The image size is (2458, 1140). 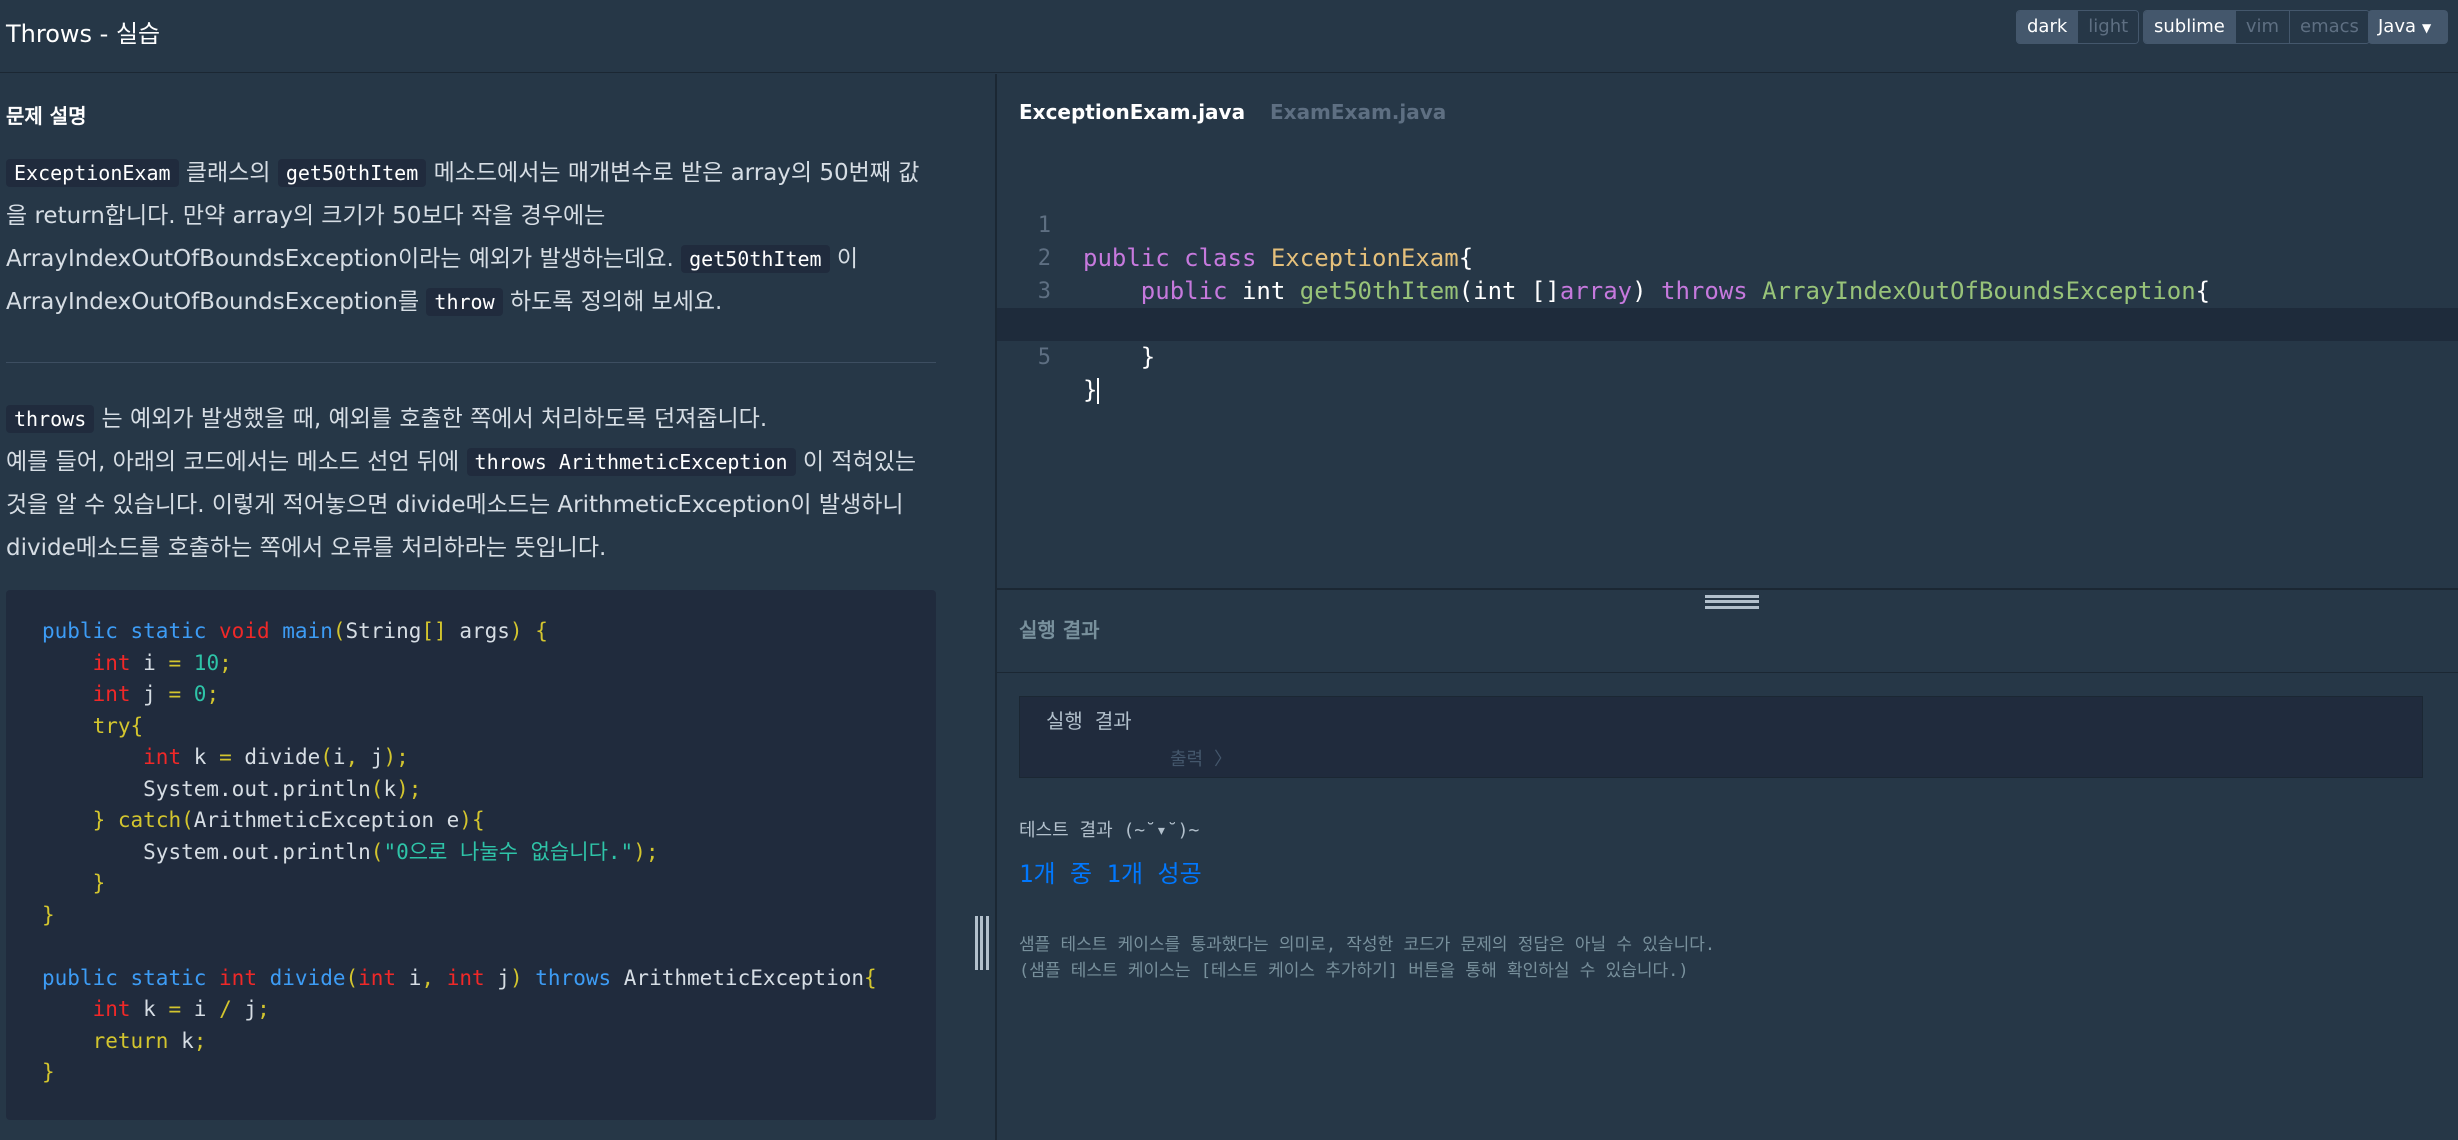 What do you see at coordinates (1732, 602) in the screenshot?
I see `horizontal-resize-handle` at bounding box center [1732, 602].